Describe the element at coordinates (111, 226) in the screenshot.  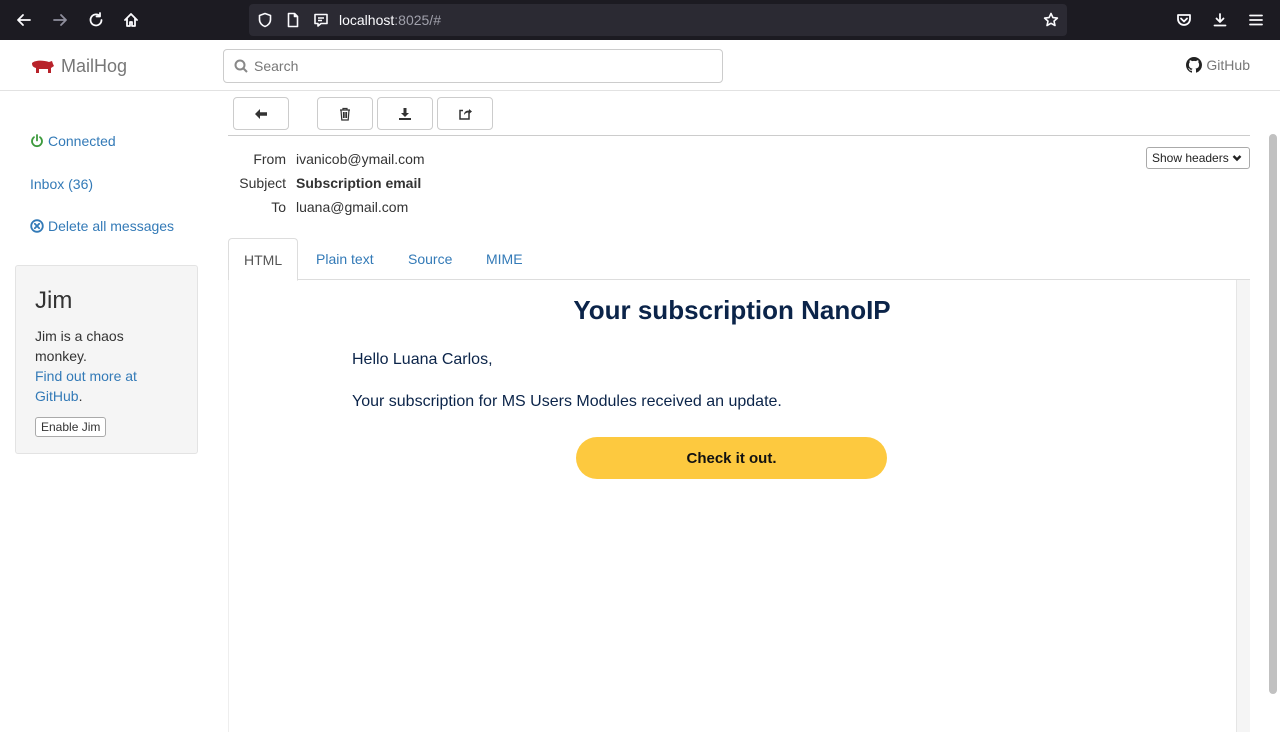
I see `delete-all-label: Delete all messages` at that location.